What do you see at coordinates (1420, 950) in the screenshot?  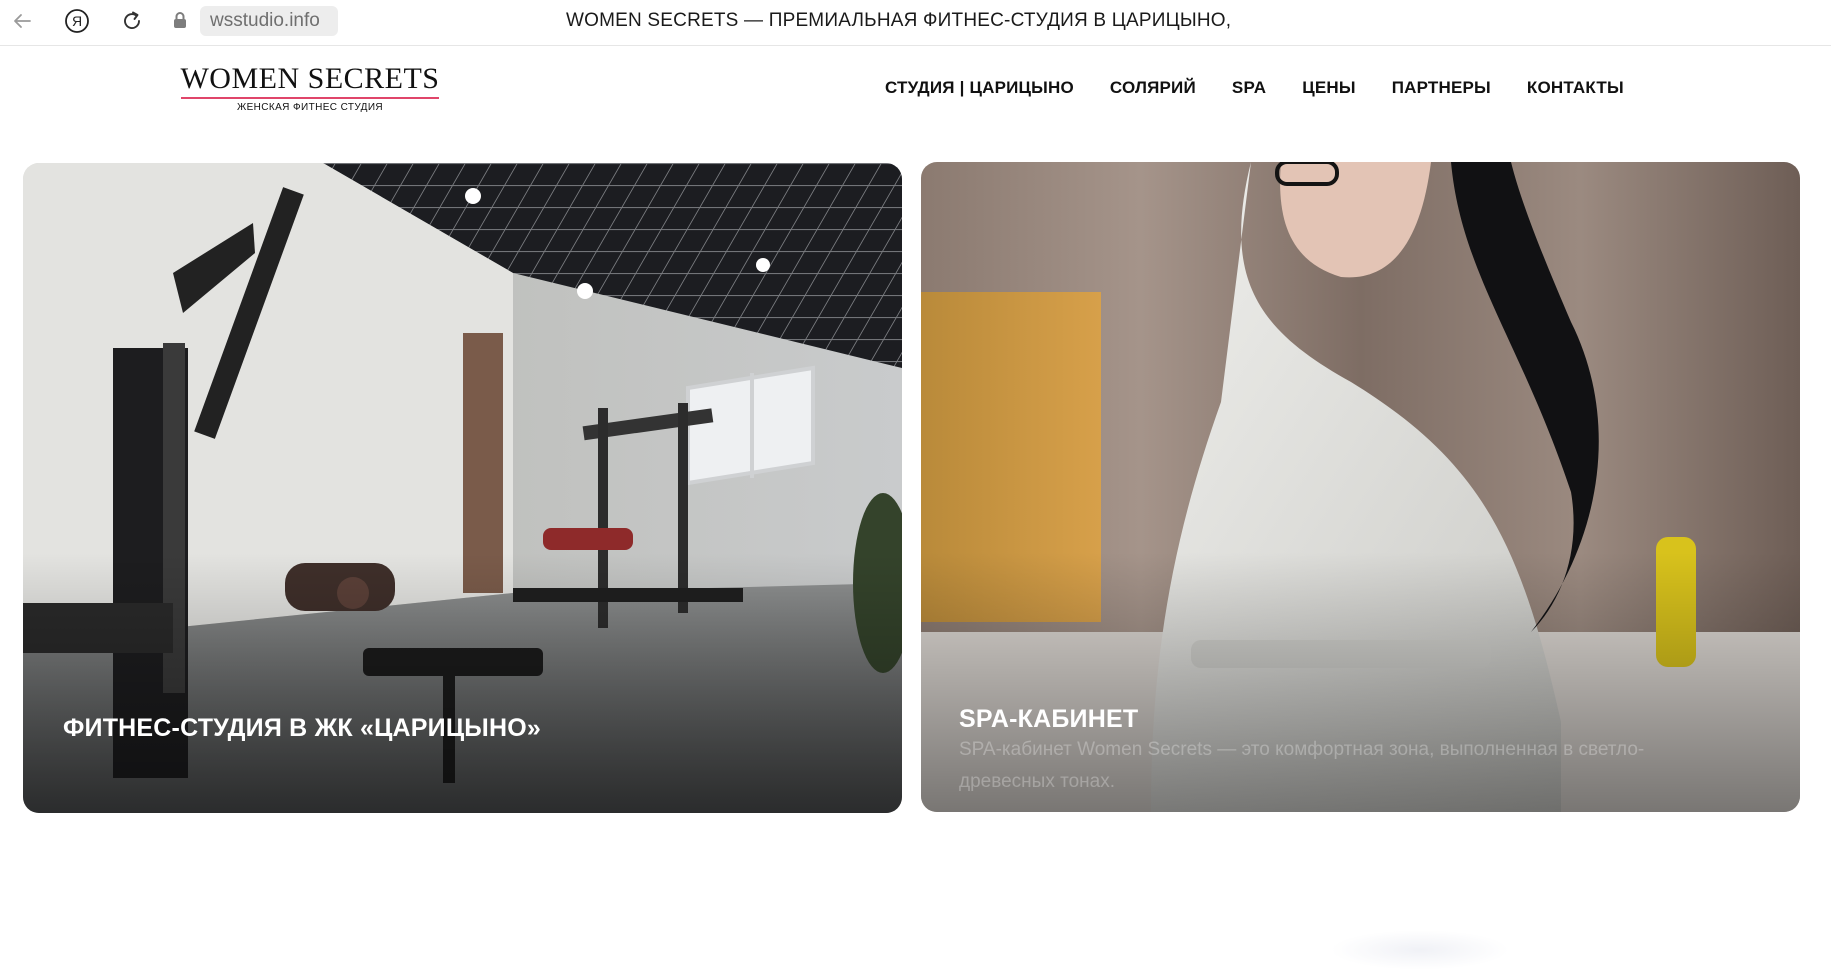 I see `decorative-blur` at bounding box center [1420, 950].